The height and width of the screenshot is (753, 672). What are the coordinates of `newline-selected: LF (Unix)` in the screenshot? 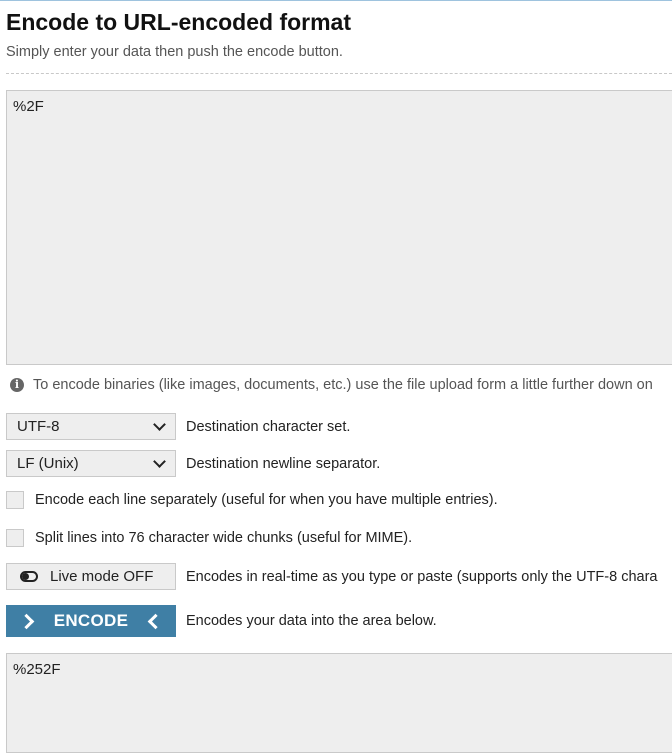 It's located at (48, 463).